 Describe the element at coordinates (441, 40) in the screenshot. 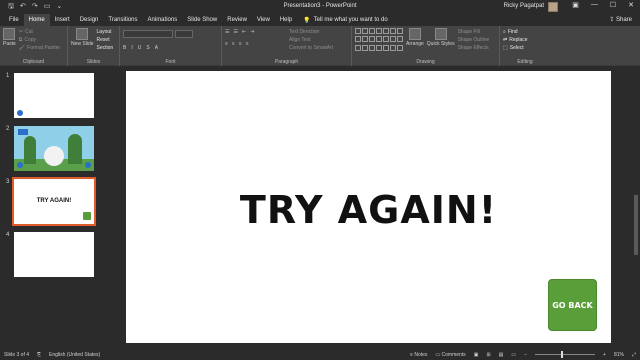

I see `quick-styles-button: Quick Styles` at that location.